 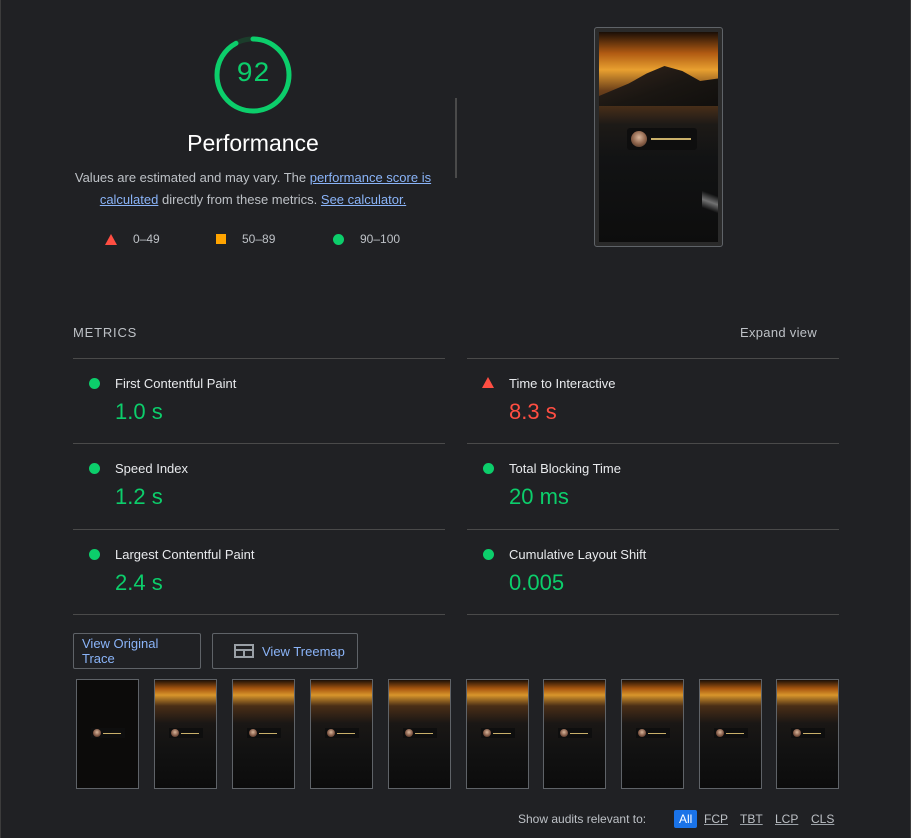 What do you see at coordinates (253, 143) in the screenshot?
I see `category-title: Performance` at bounding box center [253, 143].